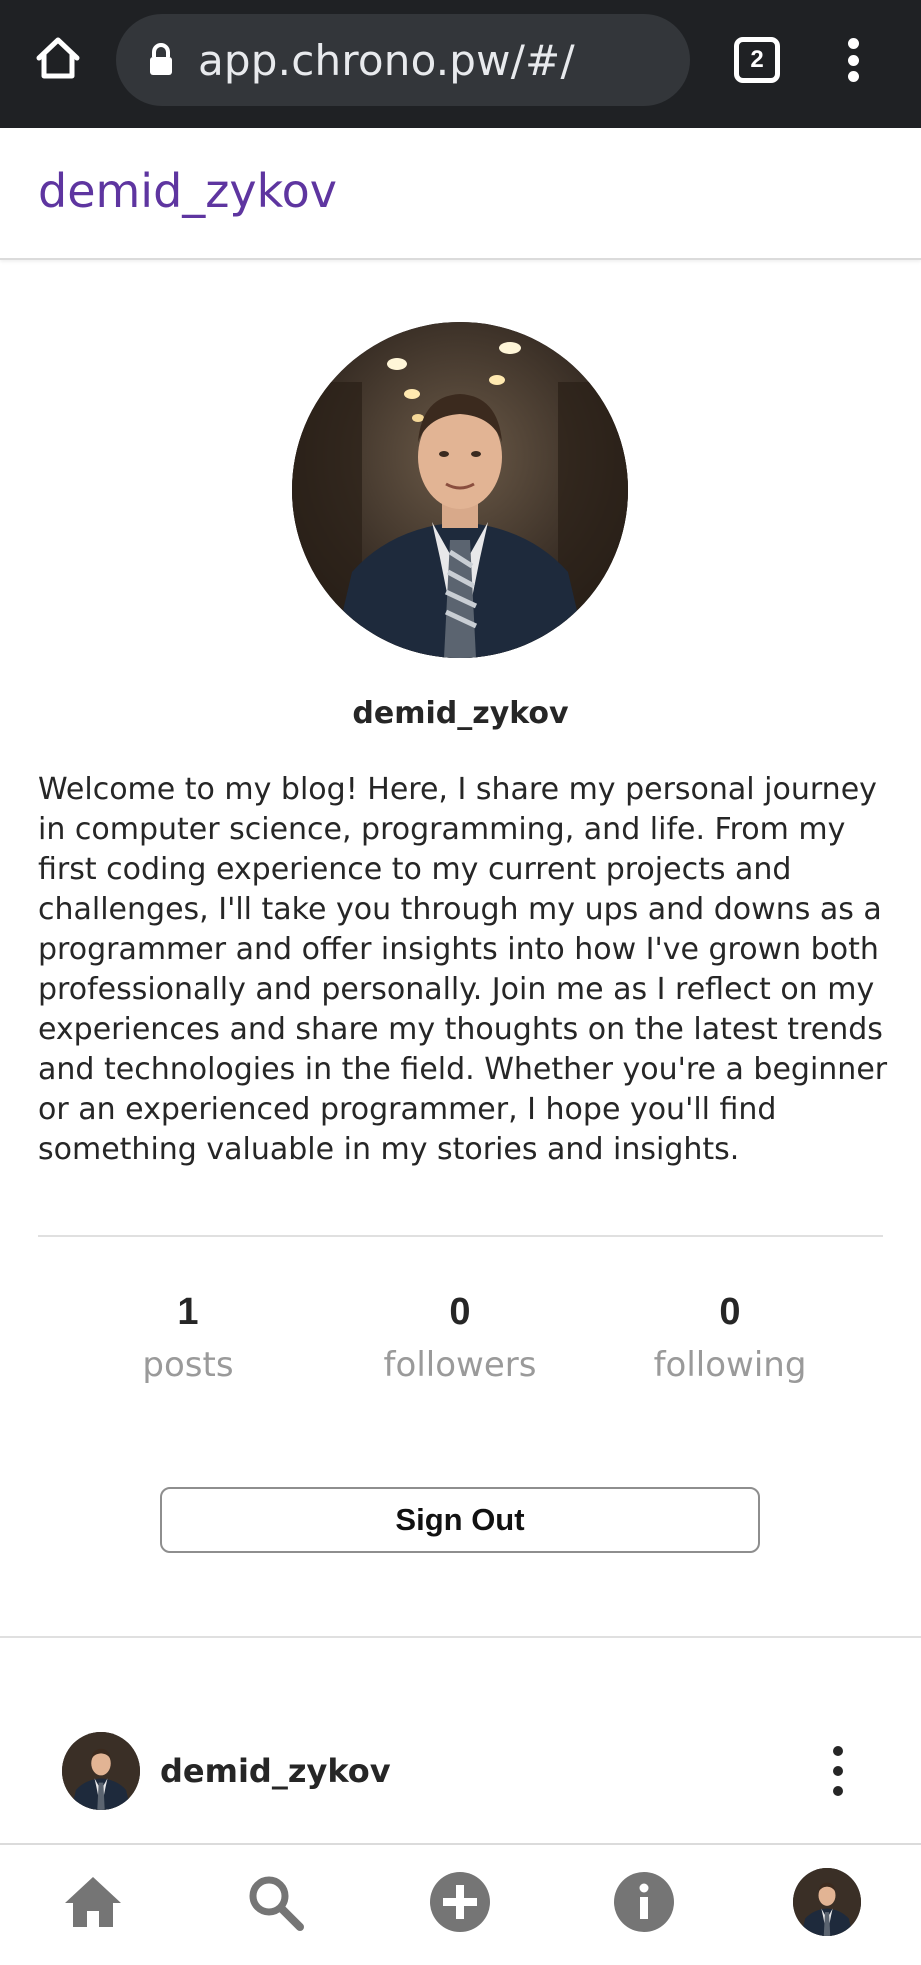 This screenshot has width=921, height=1965. Describe the element at coordinates (188, 1365) in the screenshot. I see `stat-label: posts` at that location.